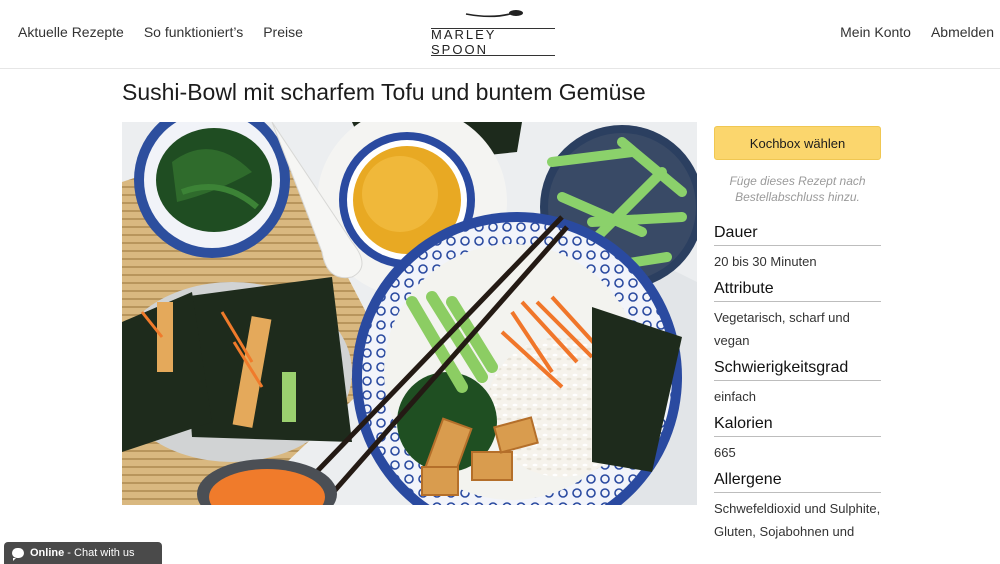 Image resolution: width=1000 pixels, height=564 pixels. Describe the element at coordinates (797, 383) in the screenshot. I see `attr-difficulty: Schwierigkeitsgrad einfach` at that location.